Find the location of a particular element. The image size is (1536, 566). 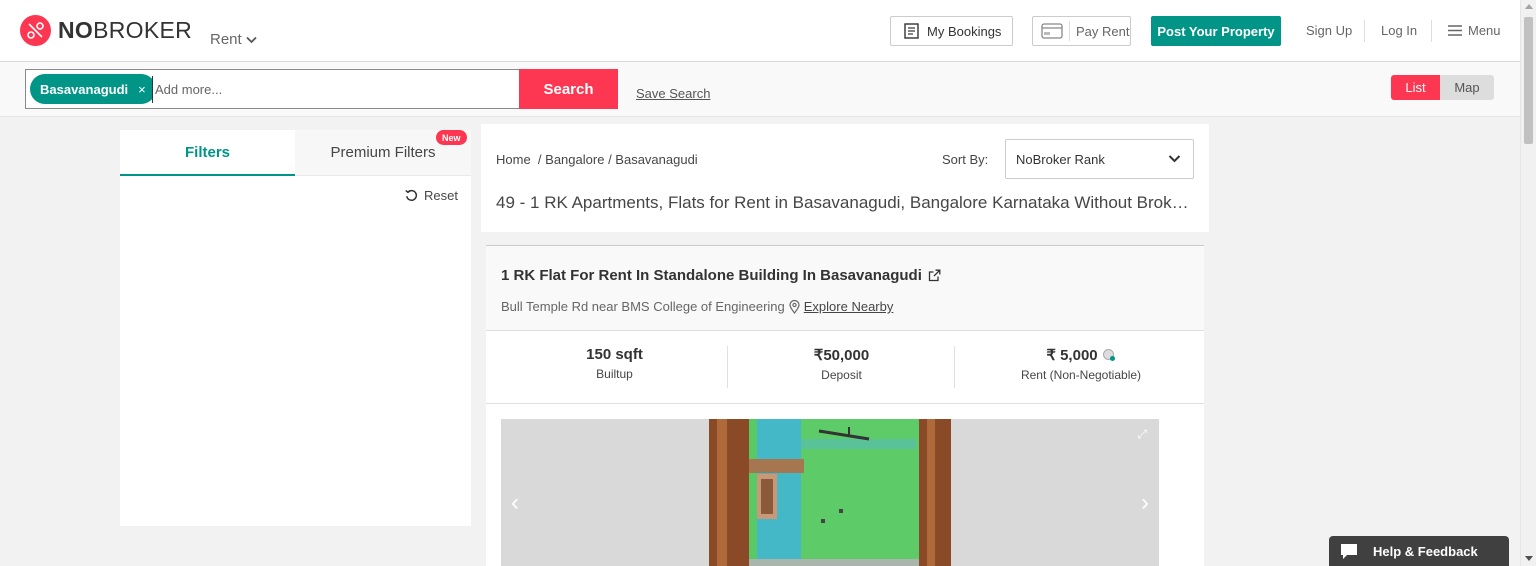

explore-nearby-link: Explore Nearby is located at coordinates (849, 306).